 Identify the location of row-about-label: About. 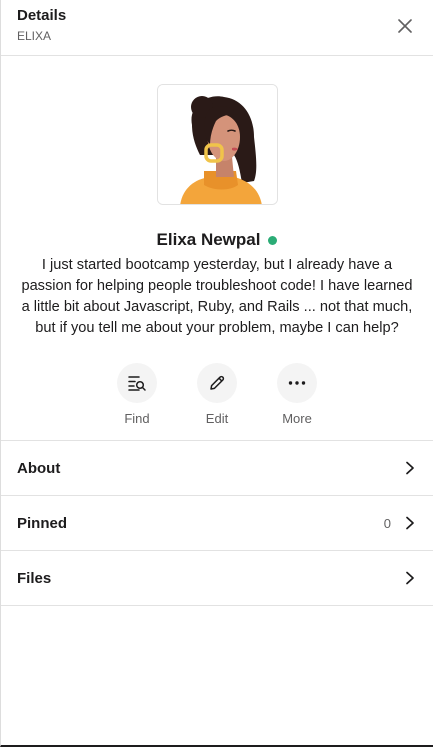
(39, 468).